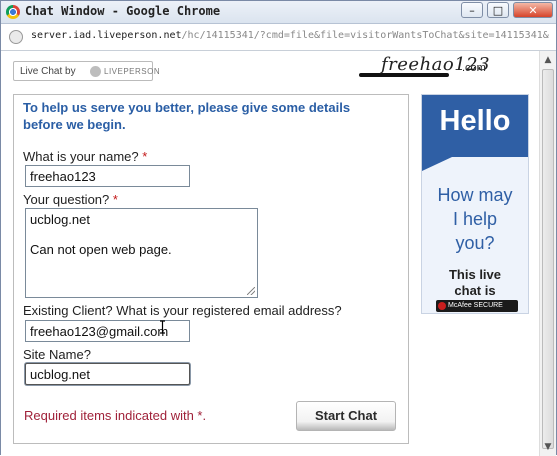  What do you see at coordinates (472, 10) in the screenshot?
I see `minimize-button: –` at bounding box center [472, 10].